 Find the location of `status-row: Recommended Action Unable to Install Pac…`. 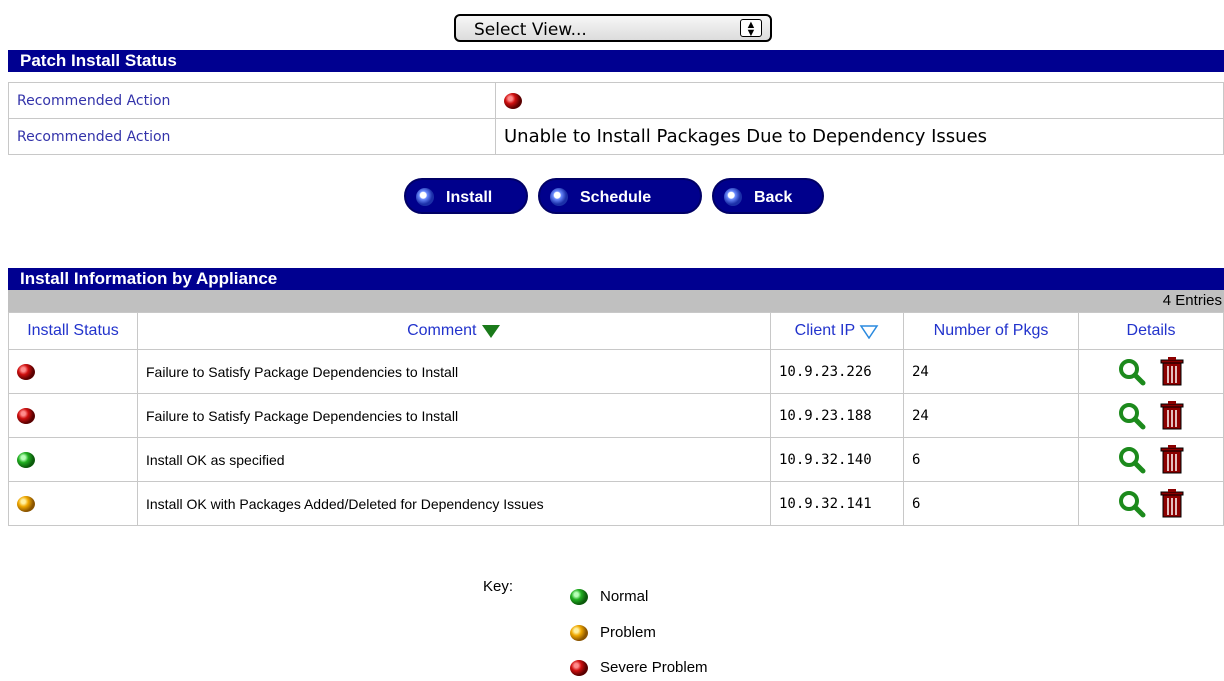

status-row: Recommended Action Unable to Install Pac… is located at coordinates (616, 136).